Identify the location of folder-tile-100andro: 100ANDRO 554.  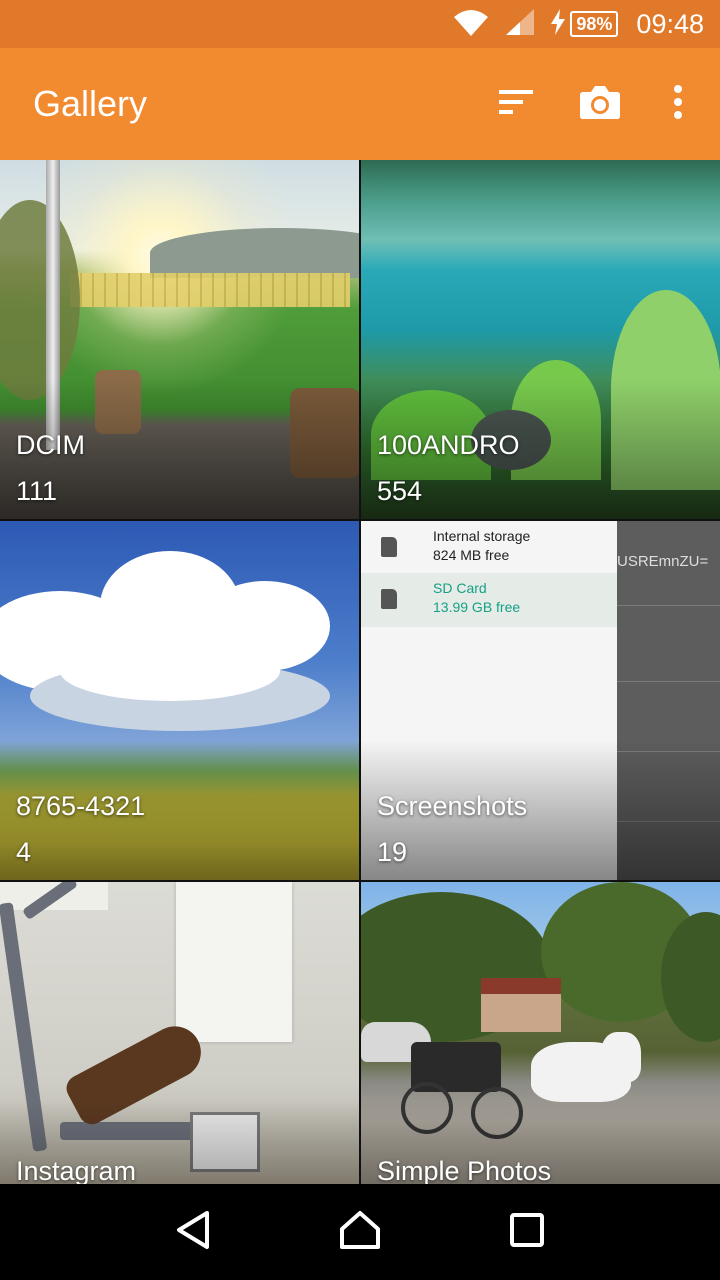
(540, 339).